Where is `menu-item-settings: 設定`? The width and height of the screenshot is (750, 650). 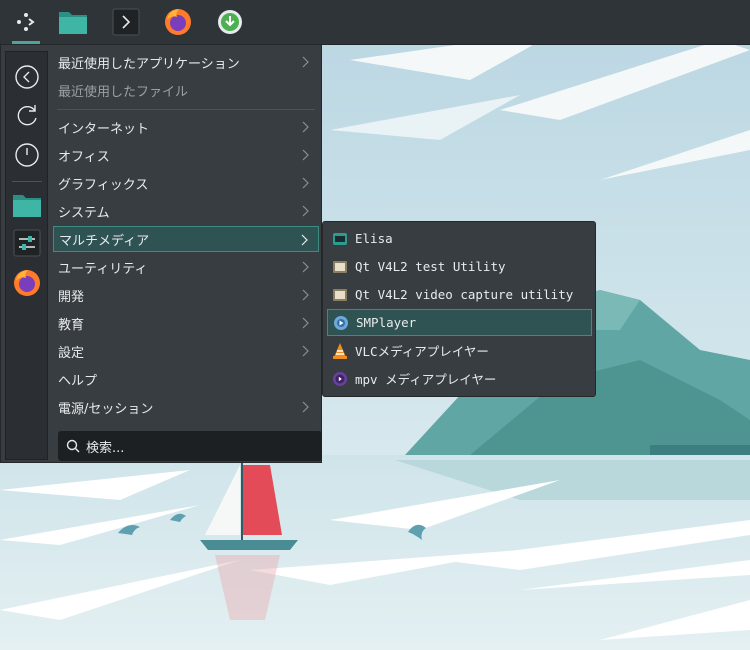 menu-item-settings: 設定 is located at coordinates (186, 351).